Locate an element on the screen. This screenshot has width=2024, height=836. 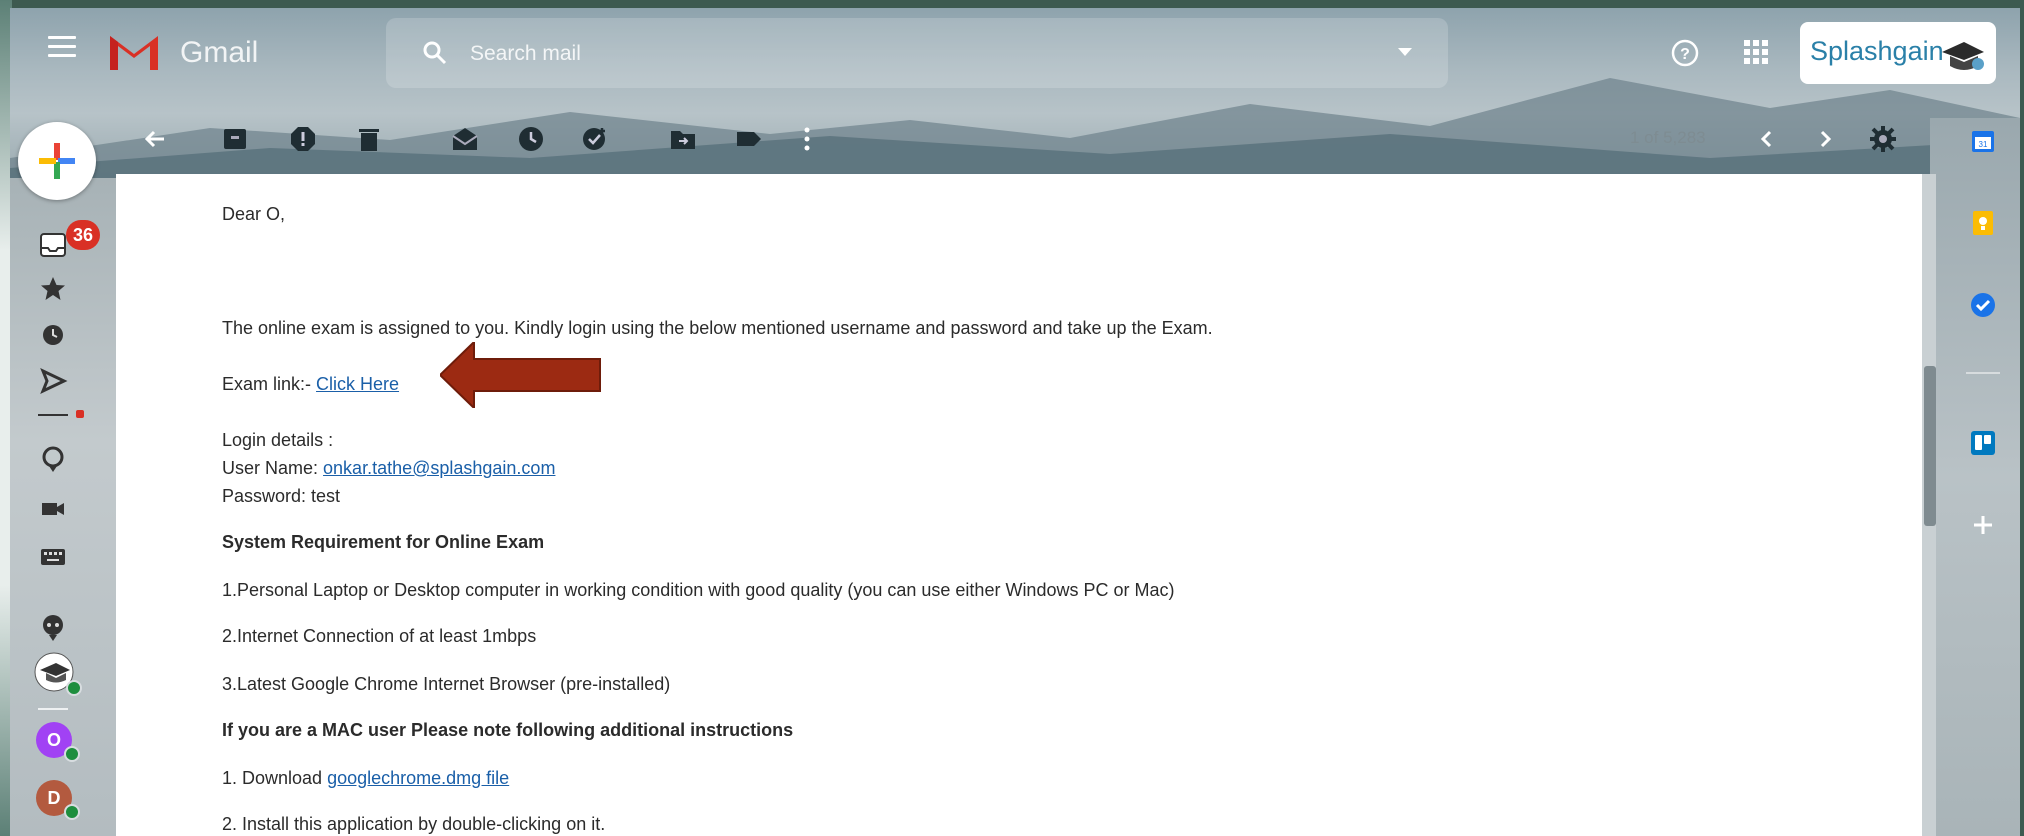
archive-icon is located at coordinates (235, 139).